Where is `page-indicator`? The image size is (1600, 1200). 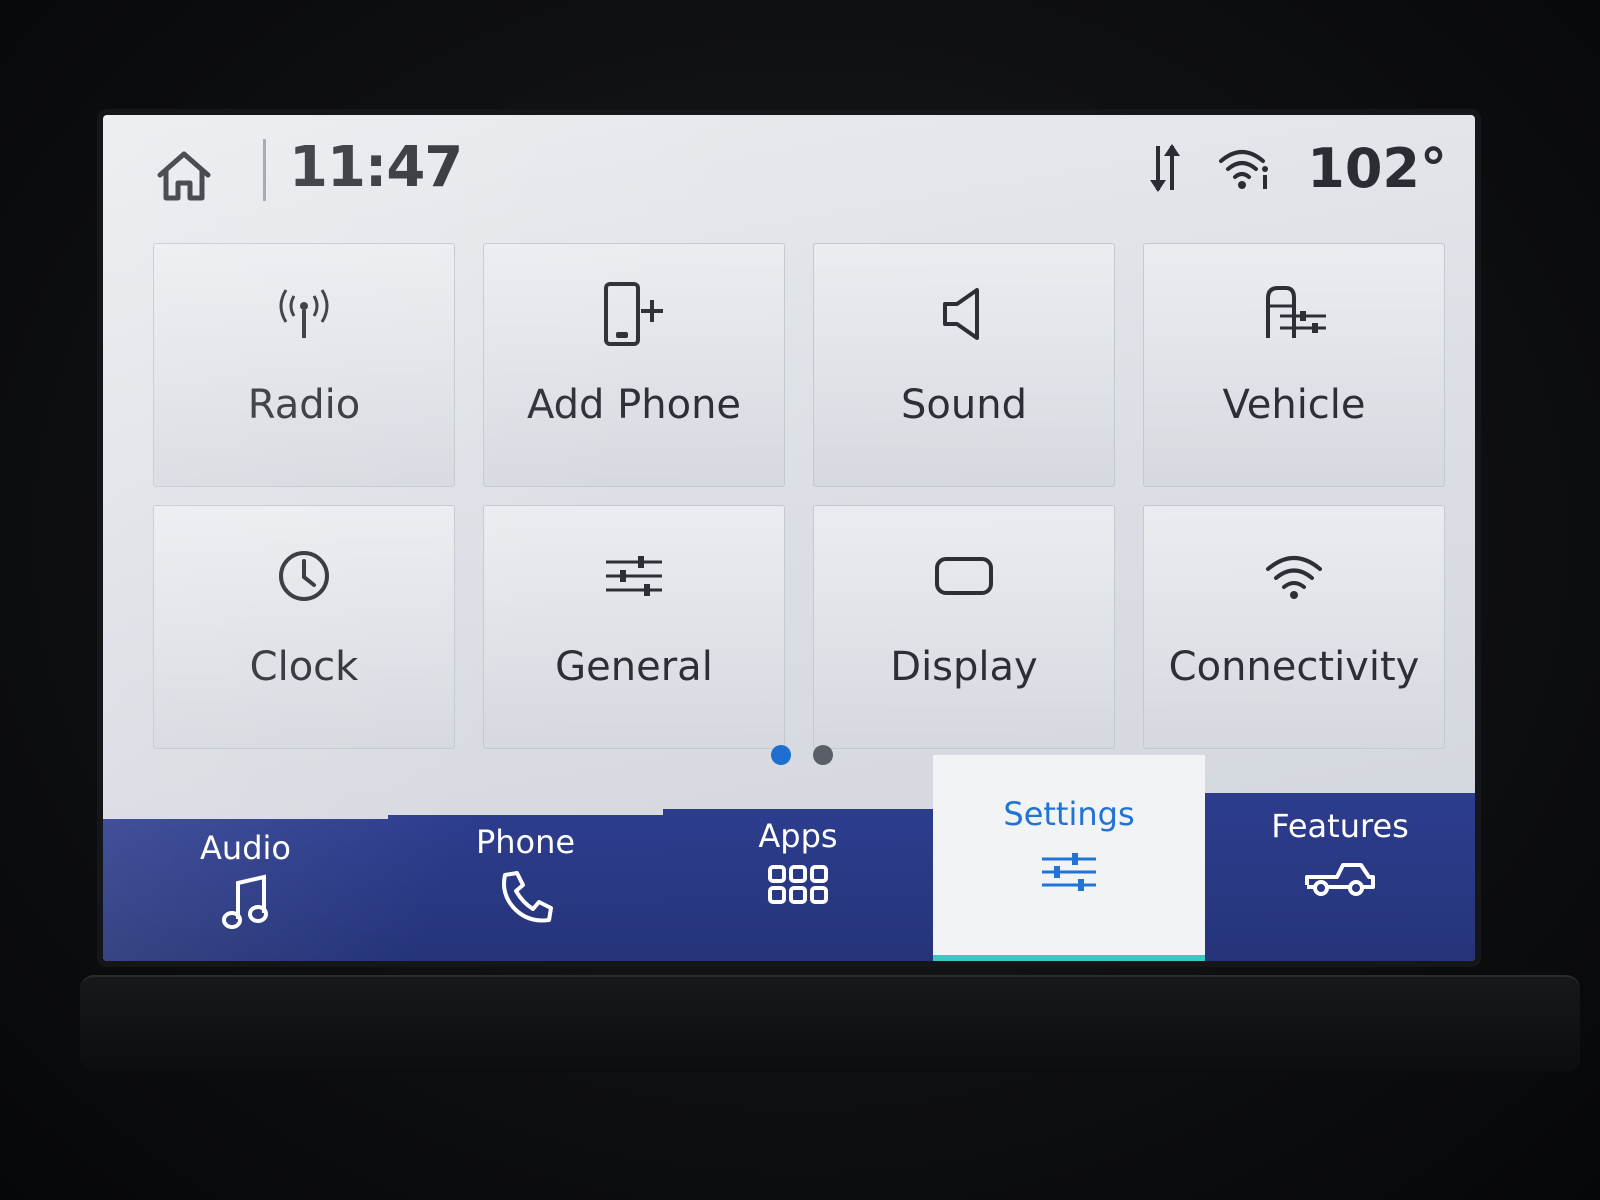
page-indicator is located at coordinates (802, 755).